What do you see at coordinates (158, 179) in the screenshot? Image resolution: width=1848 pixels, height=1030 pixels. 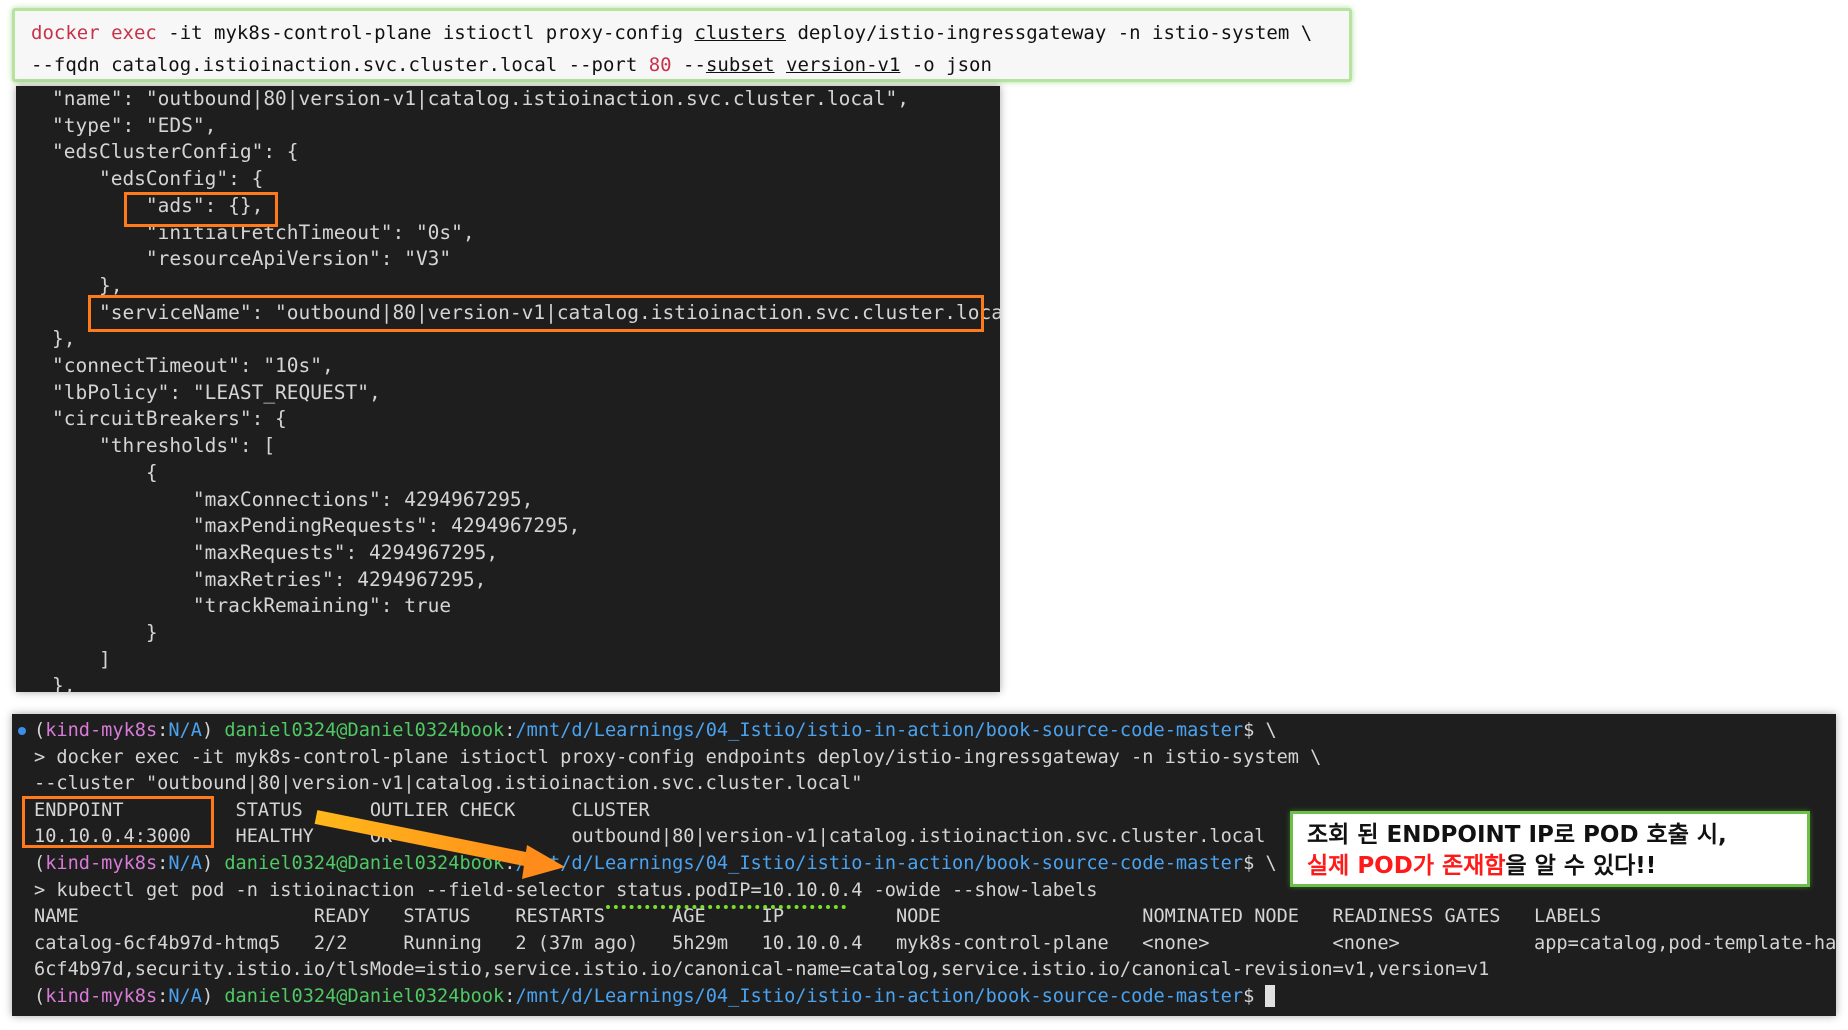 I see `json-line: "edsConfig": {` at bounding box center [158, 179].